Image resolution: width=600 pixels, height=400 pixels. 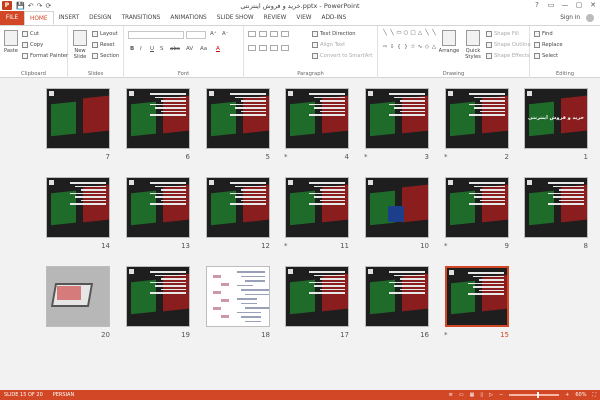 I want to click on shadow-button: S, so click(x=162, y=49).